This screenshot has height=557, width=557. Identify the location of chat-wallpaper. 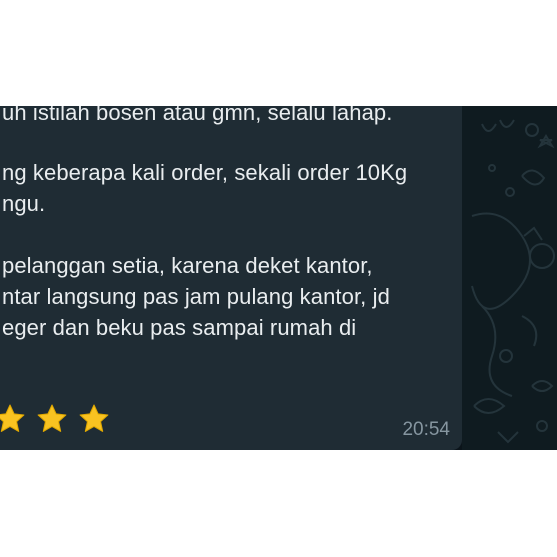
(509, 278).